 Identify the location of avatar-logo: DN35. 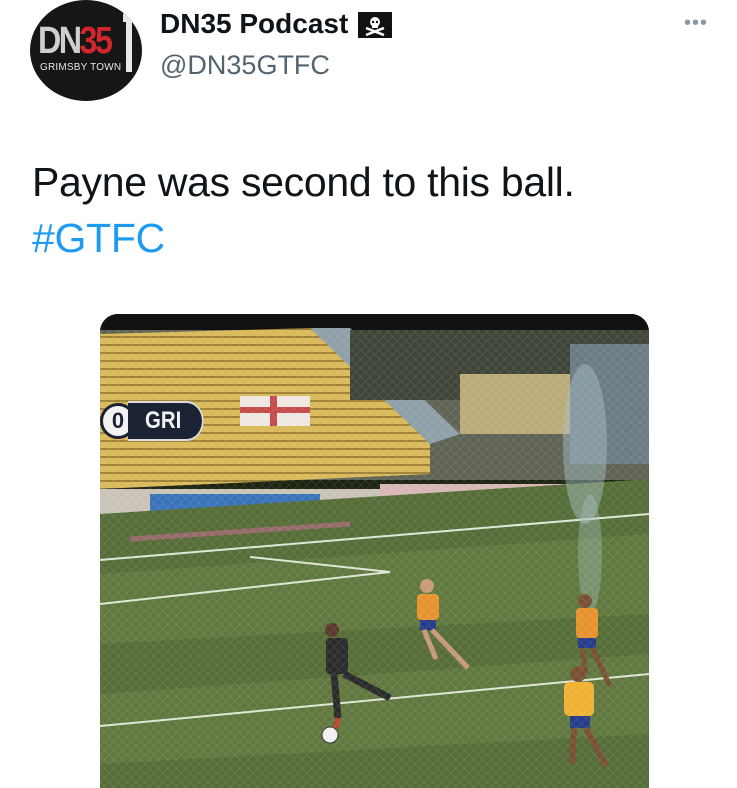
(75, 41).